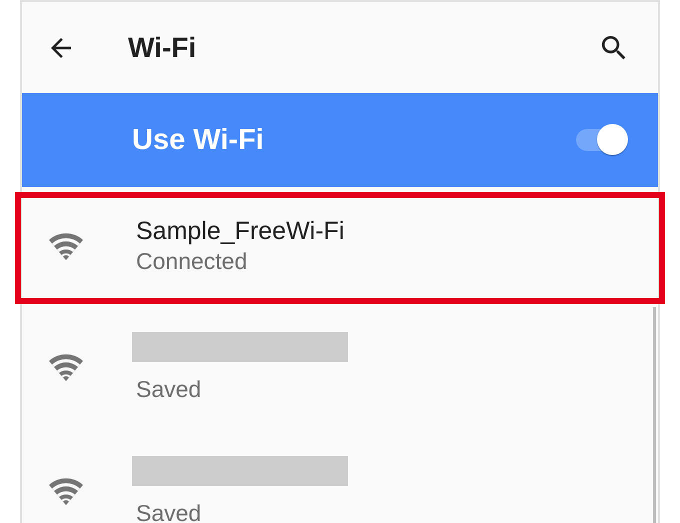 The image size is (680, 523). What do you see at coordinates (240, 231) in the screenshot?
I see `network-name: Sample_FreeWi-Fi` at bounding box center [240, 231].